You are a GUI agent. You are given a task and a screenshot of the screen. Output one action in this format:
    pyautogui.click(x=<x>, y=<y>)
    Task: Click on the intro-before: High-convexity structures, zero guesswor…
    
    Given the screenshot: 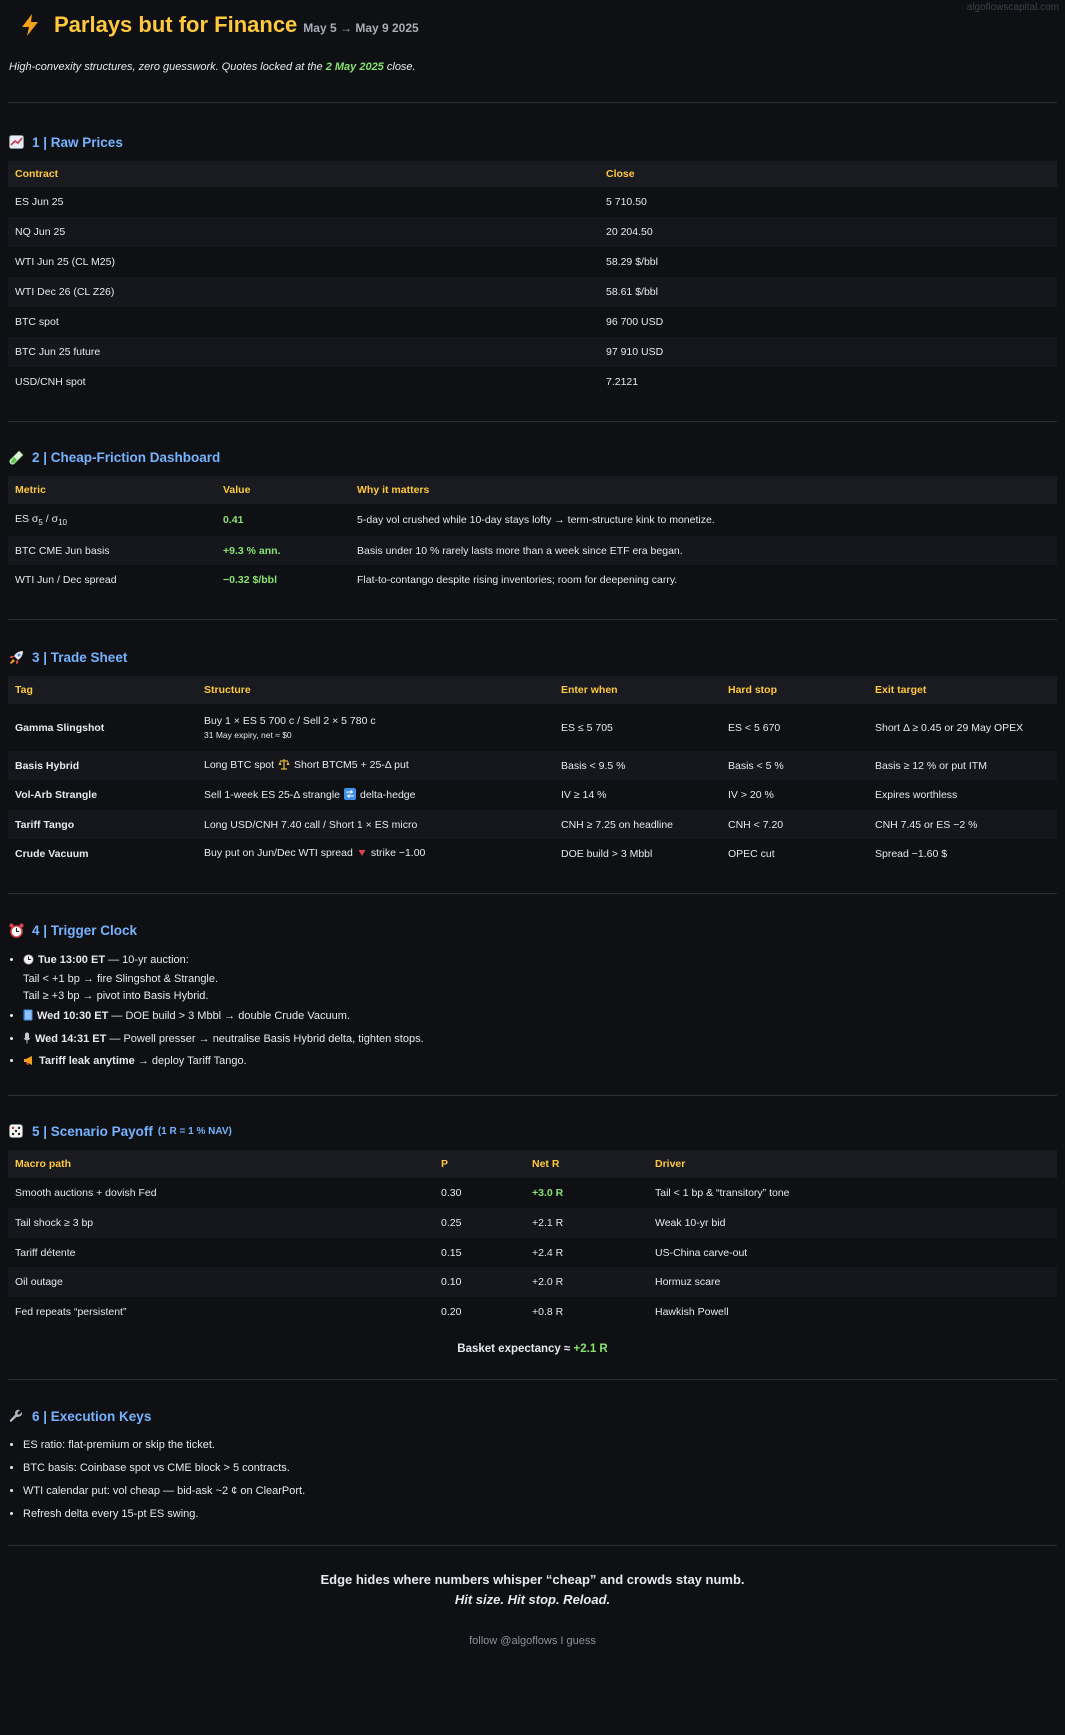 What is the action you would take?
    pyautogui.click(x=167, y=67)
    